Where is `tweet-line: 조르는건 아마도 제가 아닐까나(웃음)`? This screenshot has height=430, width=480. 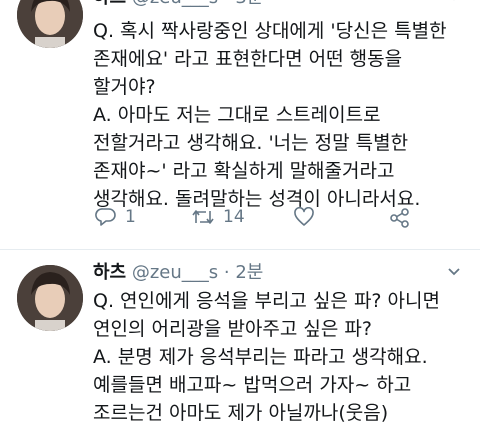 tweet-line: 조르는건 아마도 제가 아닐까나(웃음) is located at coordinates (241, 413).